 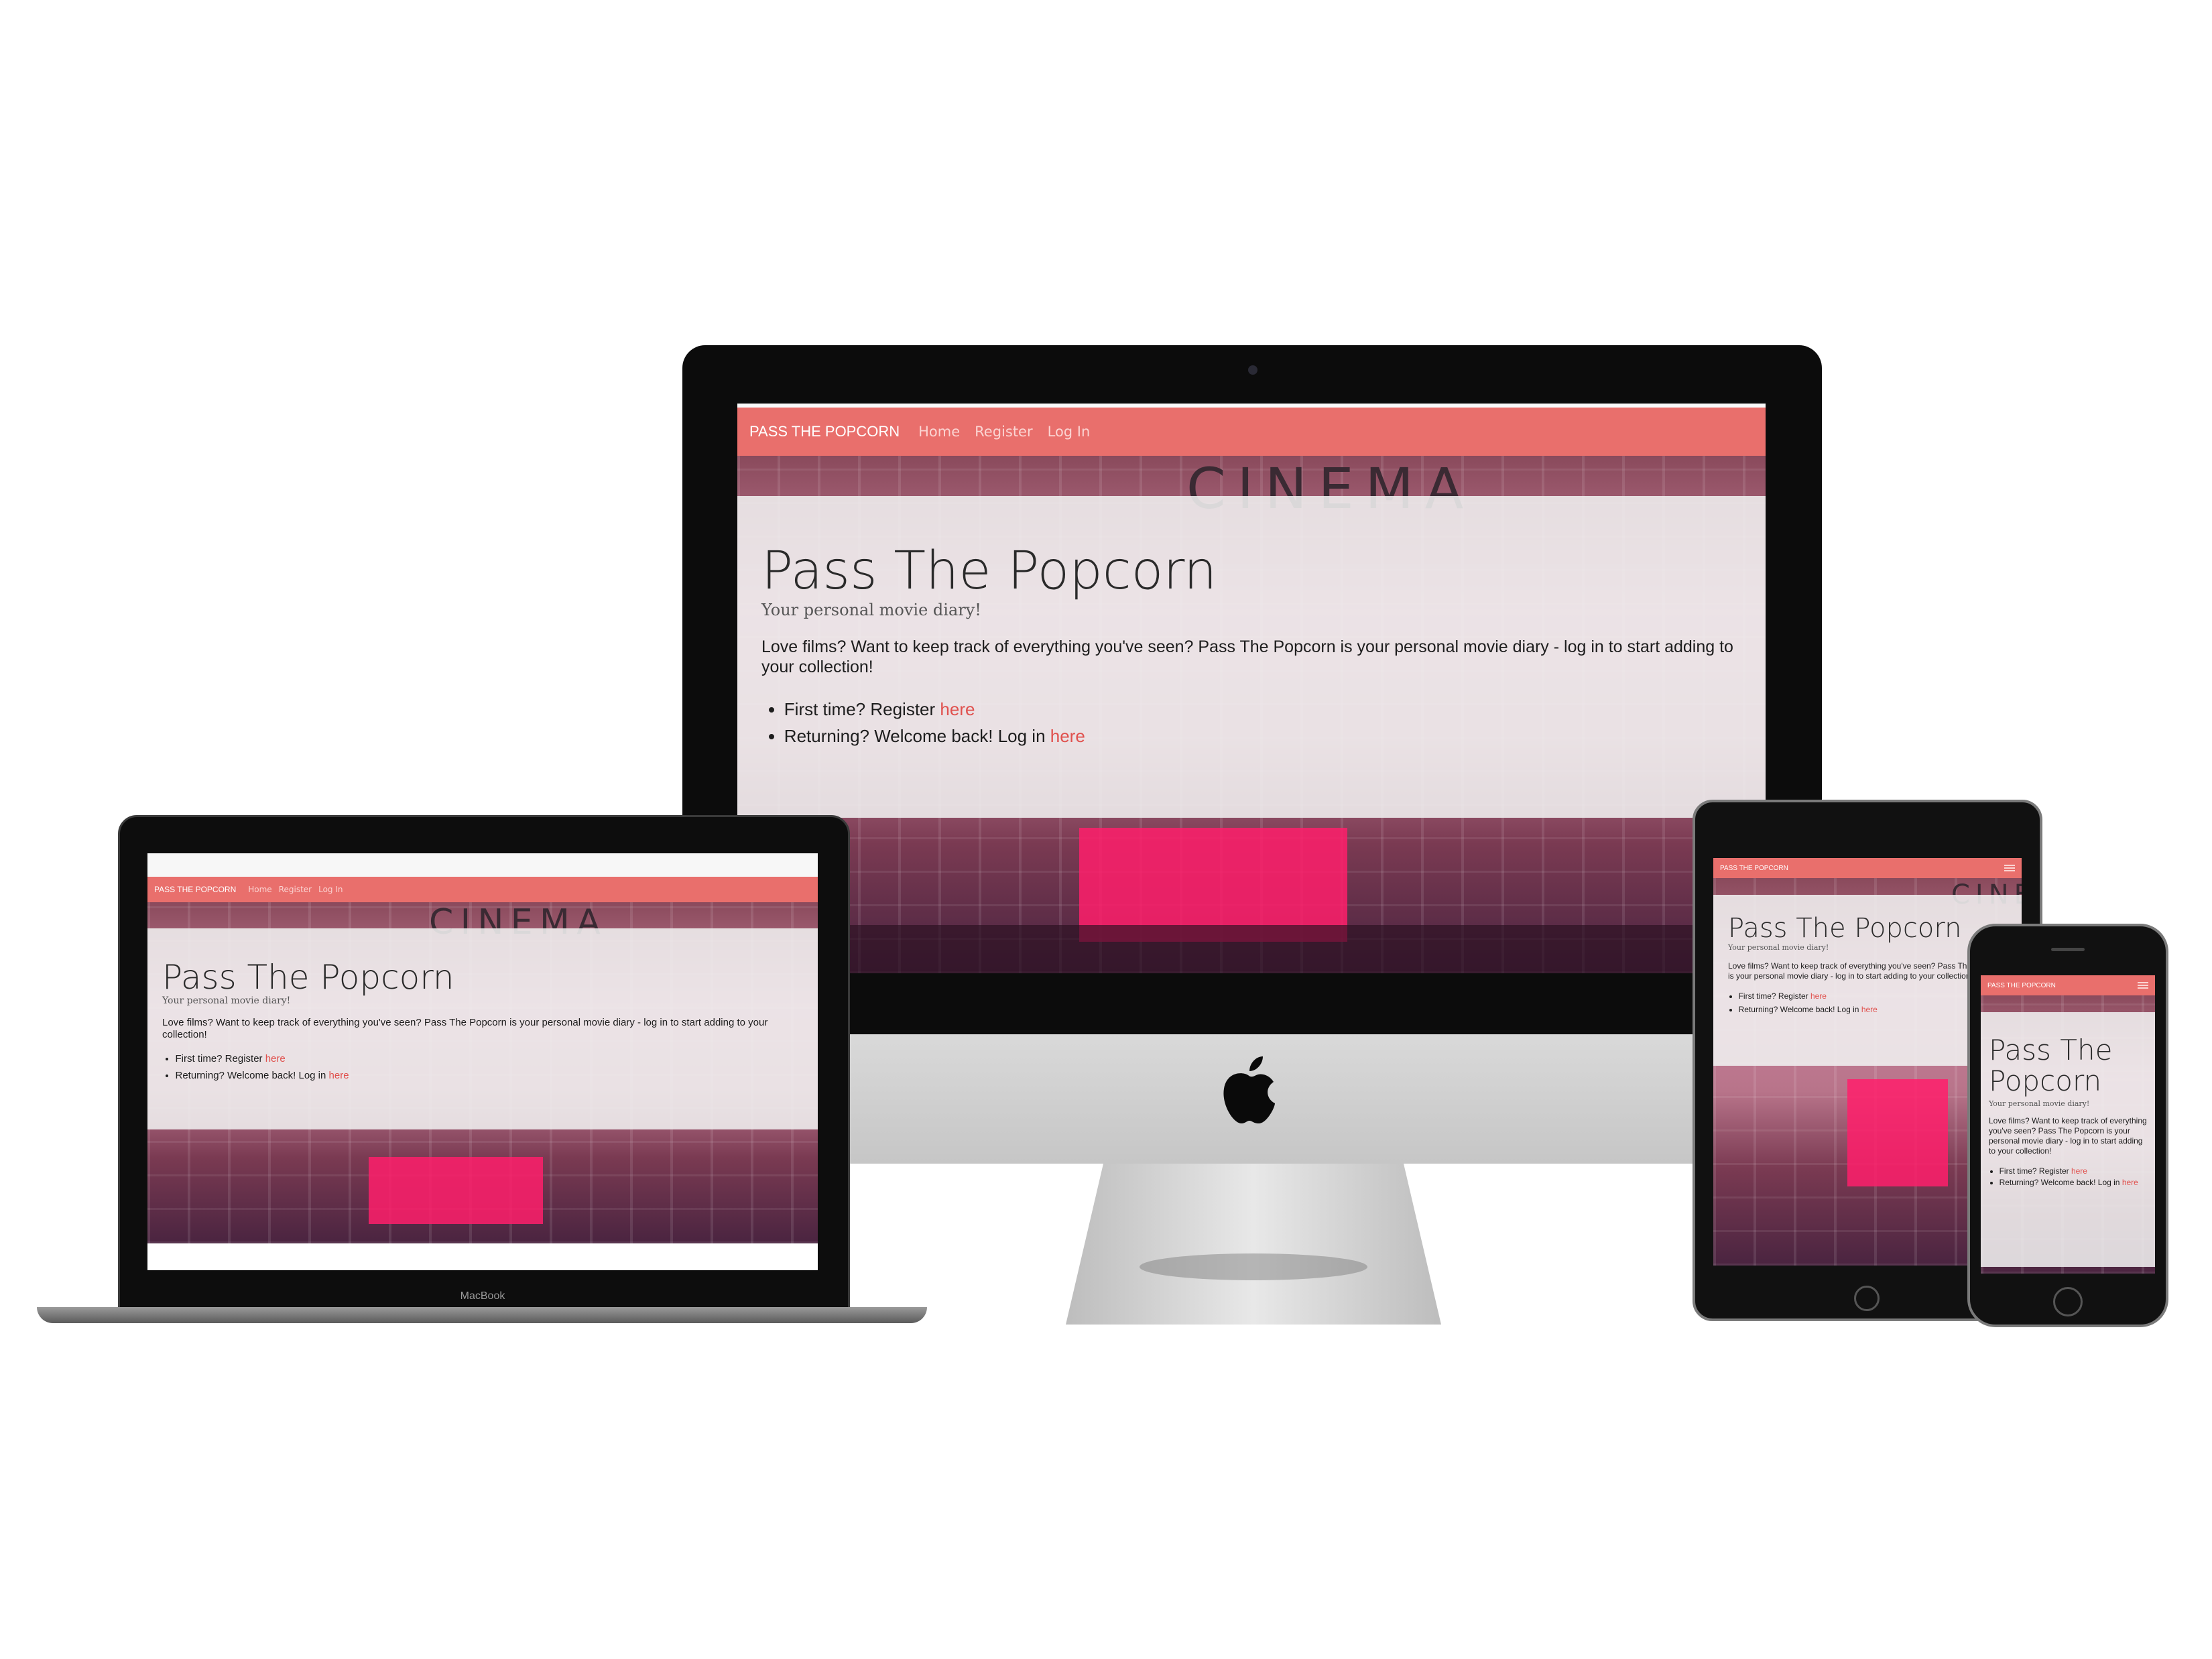 What do you see at coordinates (1253, 1244) in the screenshot?
I see `imac-stand` at bounding box center [1253, 1244].